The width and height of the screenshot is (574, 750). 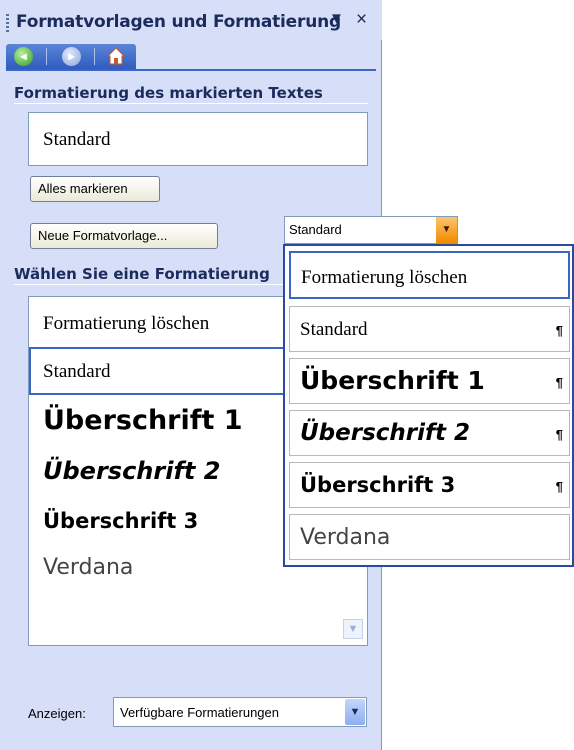 I want to click on select-all-button: Alles markieren, so click(x=95, y=189).